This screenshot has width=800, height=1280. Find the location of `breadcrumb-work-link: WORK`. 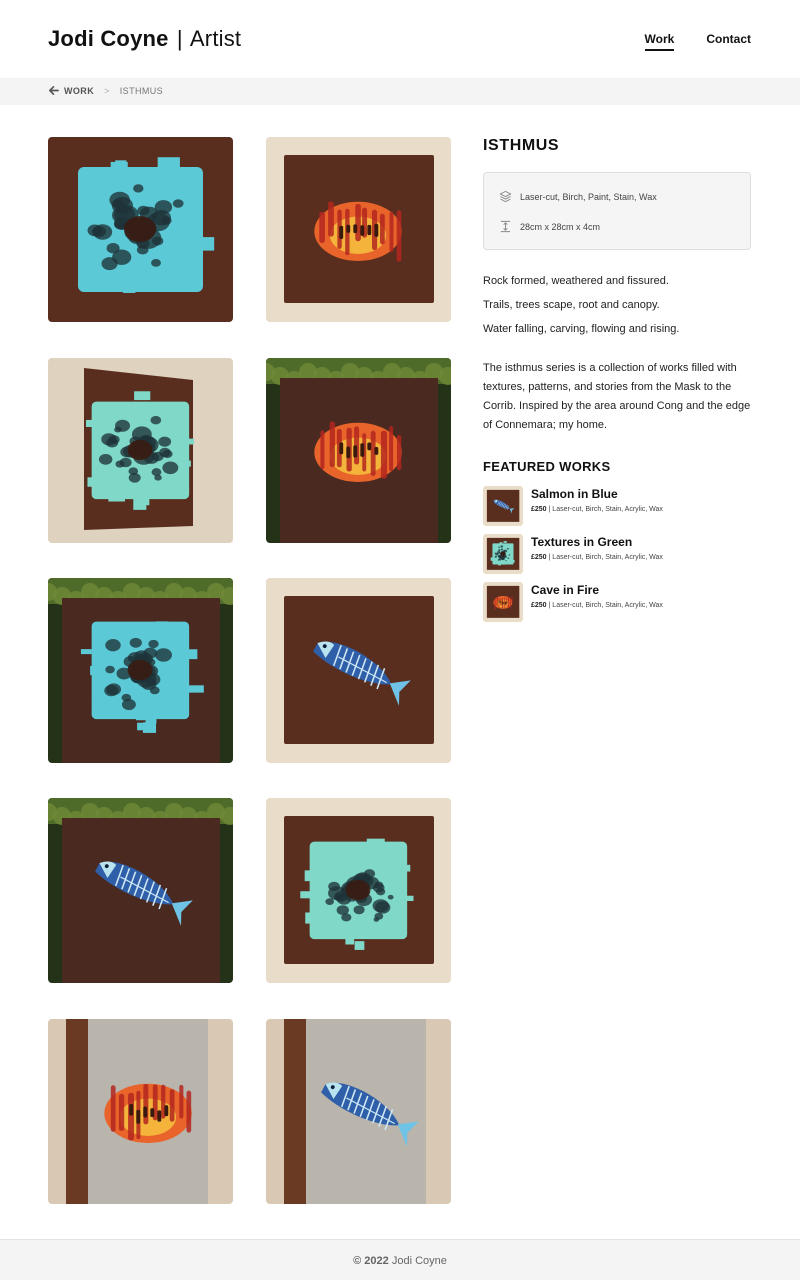

breadcrumb-work-link: WORK is located at coordinates (79, 91).